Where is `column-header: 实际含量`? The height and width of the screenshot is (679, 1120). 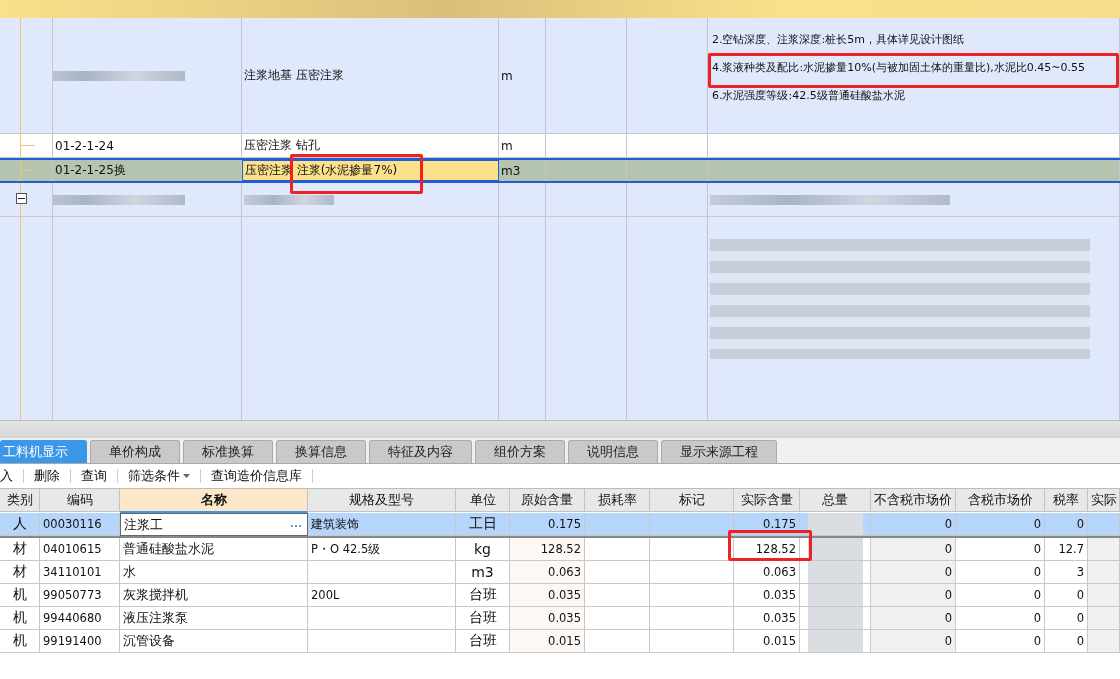
column-header: 实际含量 is located at coordinates (767, 500).